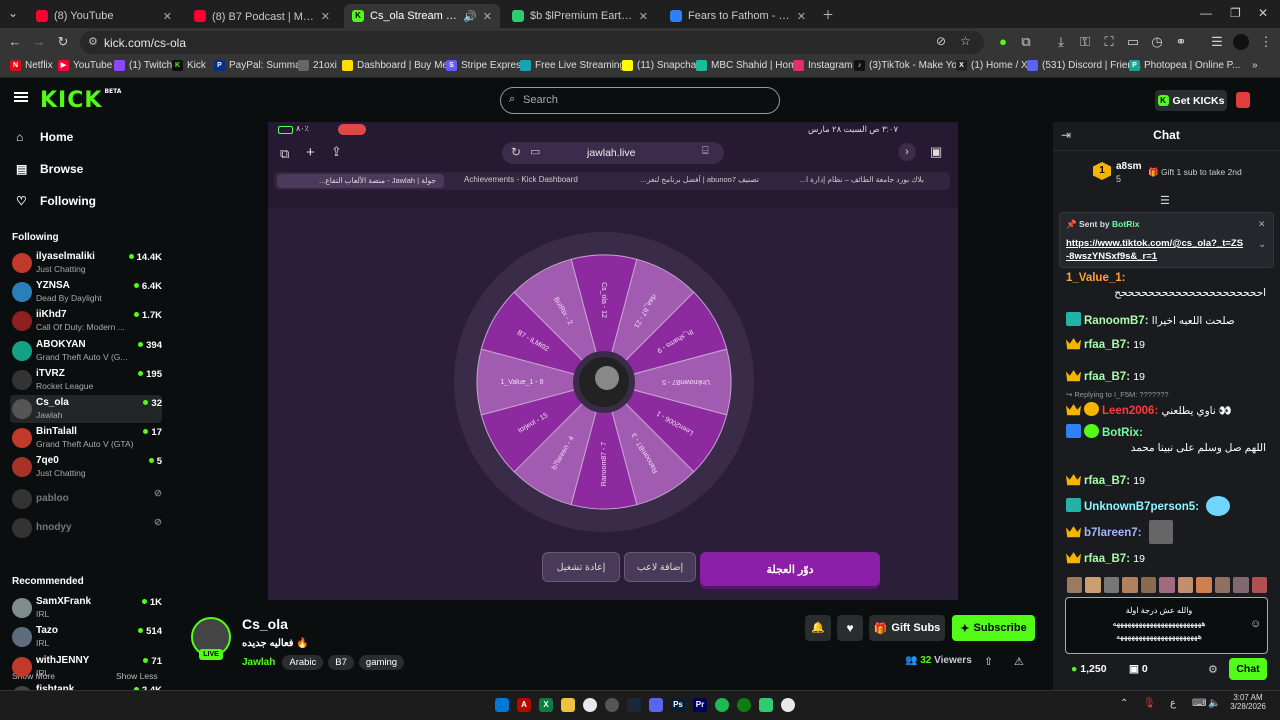 The width and height of the screenshot is (1280, 720). What do you see at coordinates (486, 65) in the screenshot?
I see `bookmark: S Stripe Express` at bounding box center [486, 65].